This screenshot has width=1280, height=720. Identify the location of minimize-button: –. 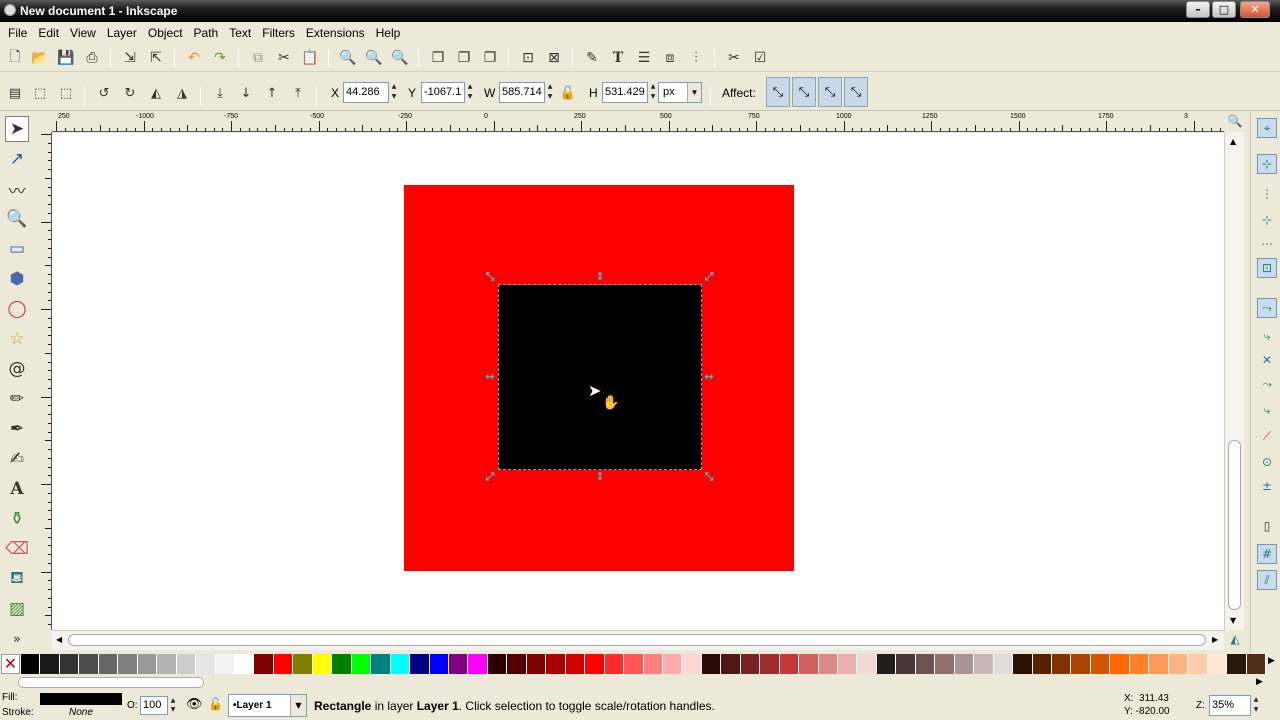
(1198, 9).